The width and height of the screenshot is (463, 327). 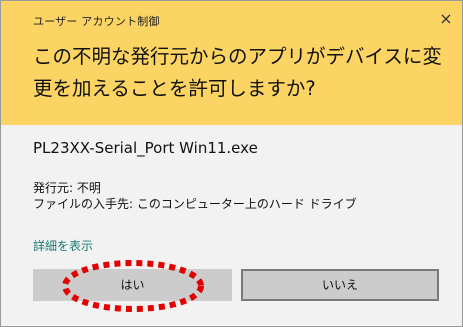 I want to click on publisher-info: 発行元: 不明, so click(x=67, y=188).